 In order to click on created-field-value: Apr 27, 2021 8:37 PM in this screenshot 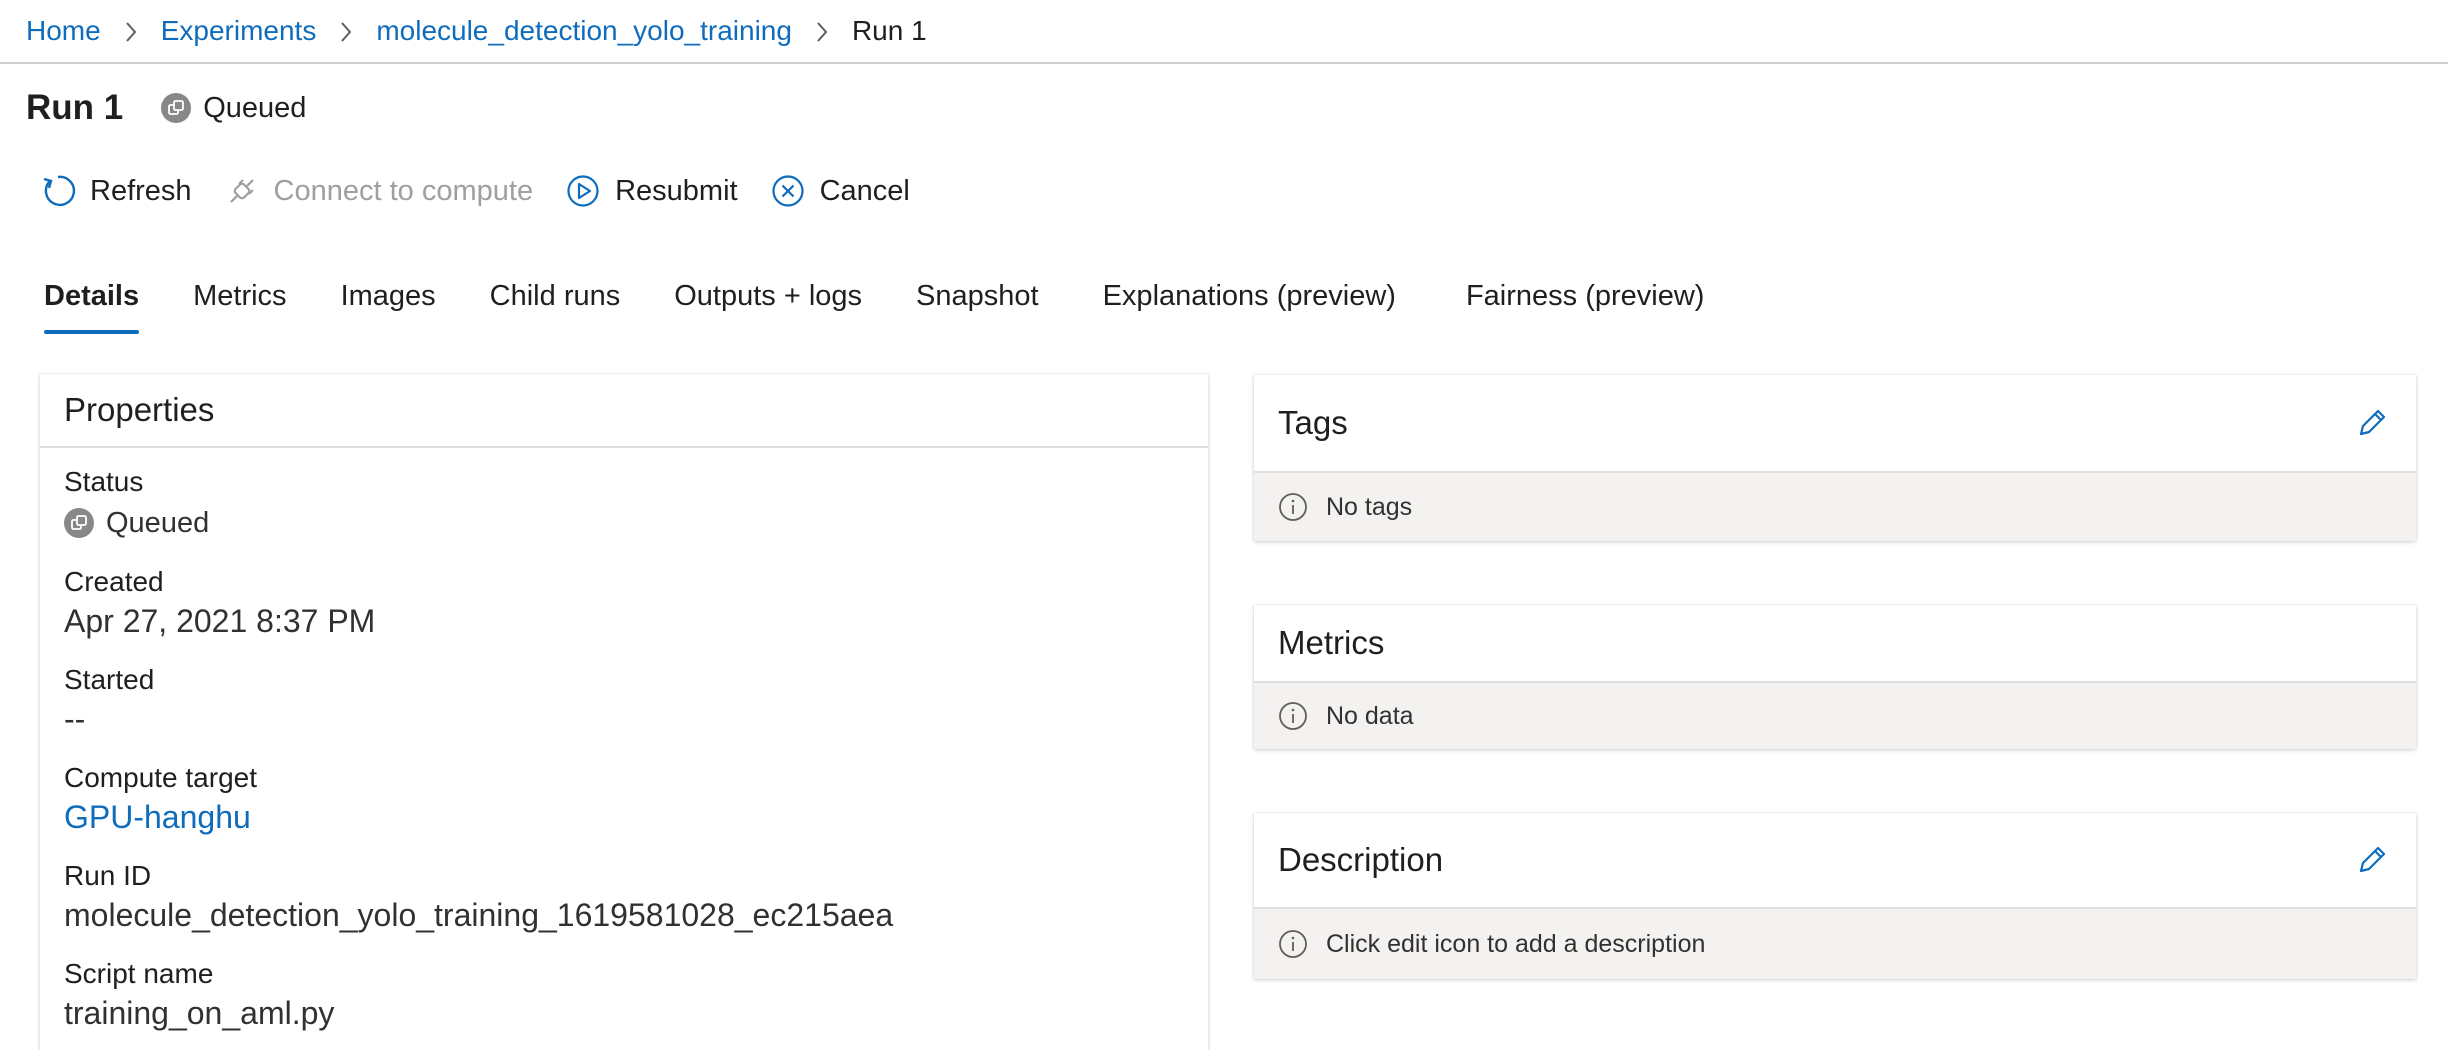, I will do `click(220, 621)`.